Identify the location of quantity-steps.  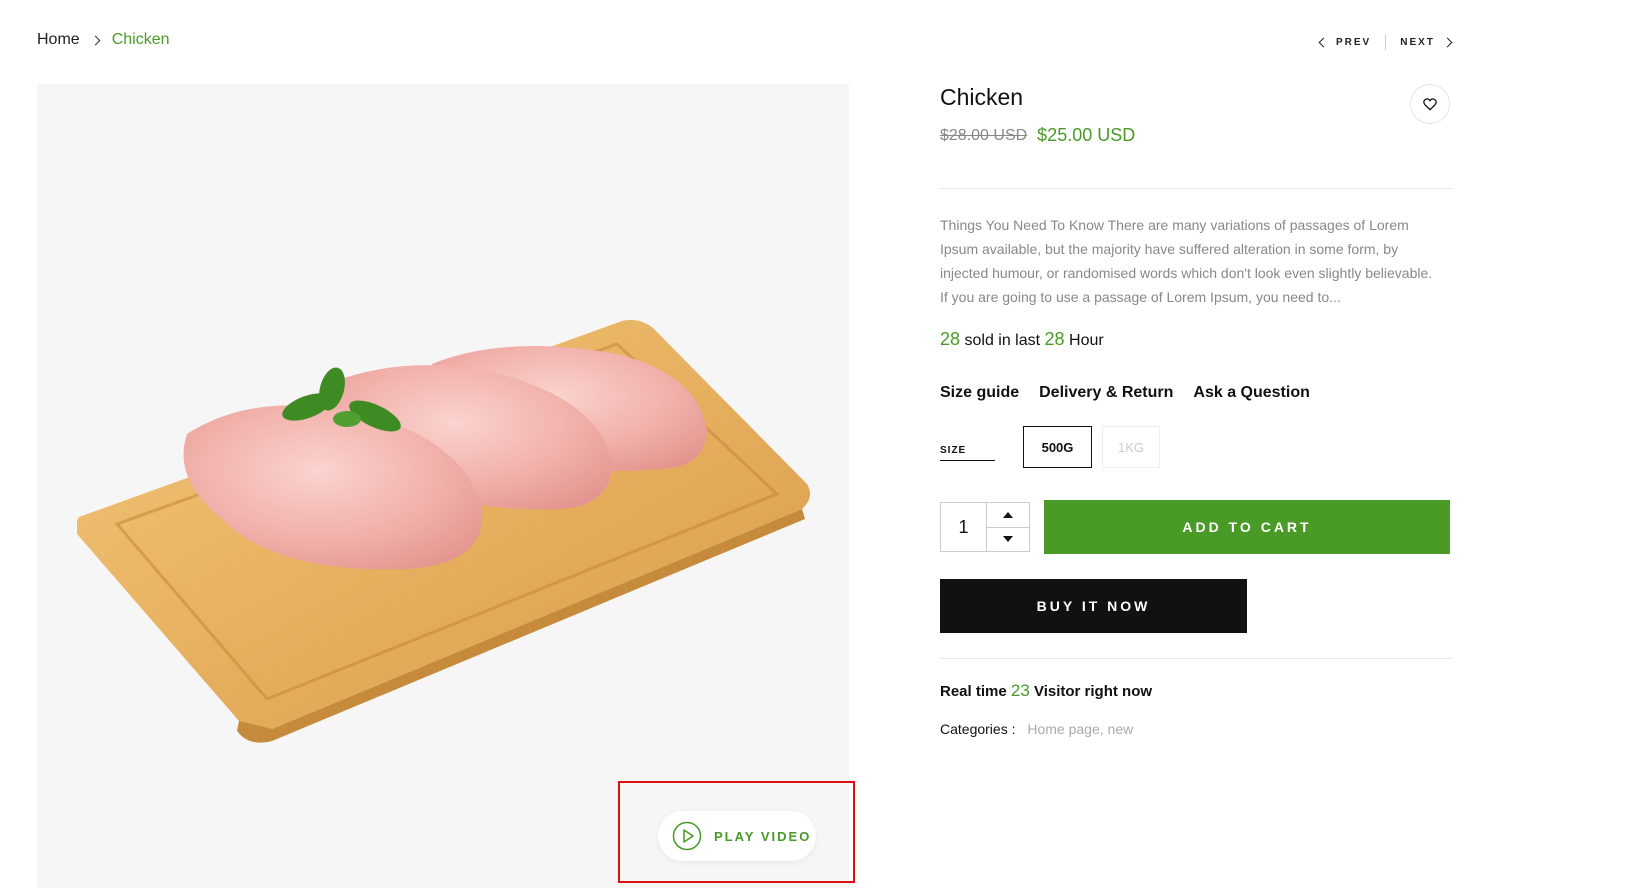
(1008, 527).